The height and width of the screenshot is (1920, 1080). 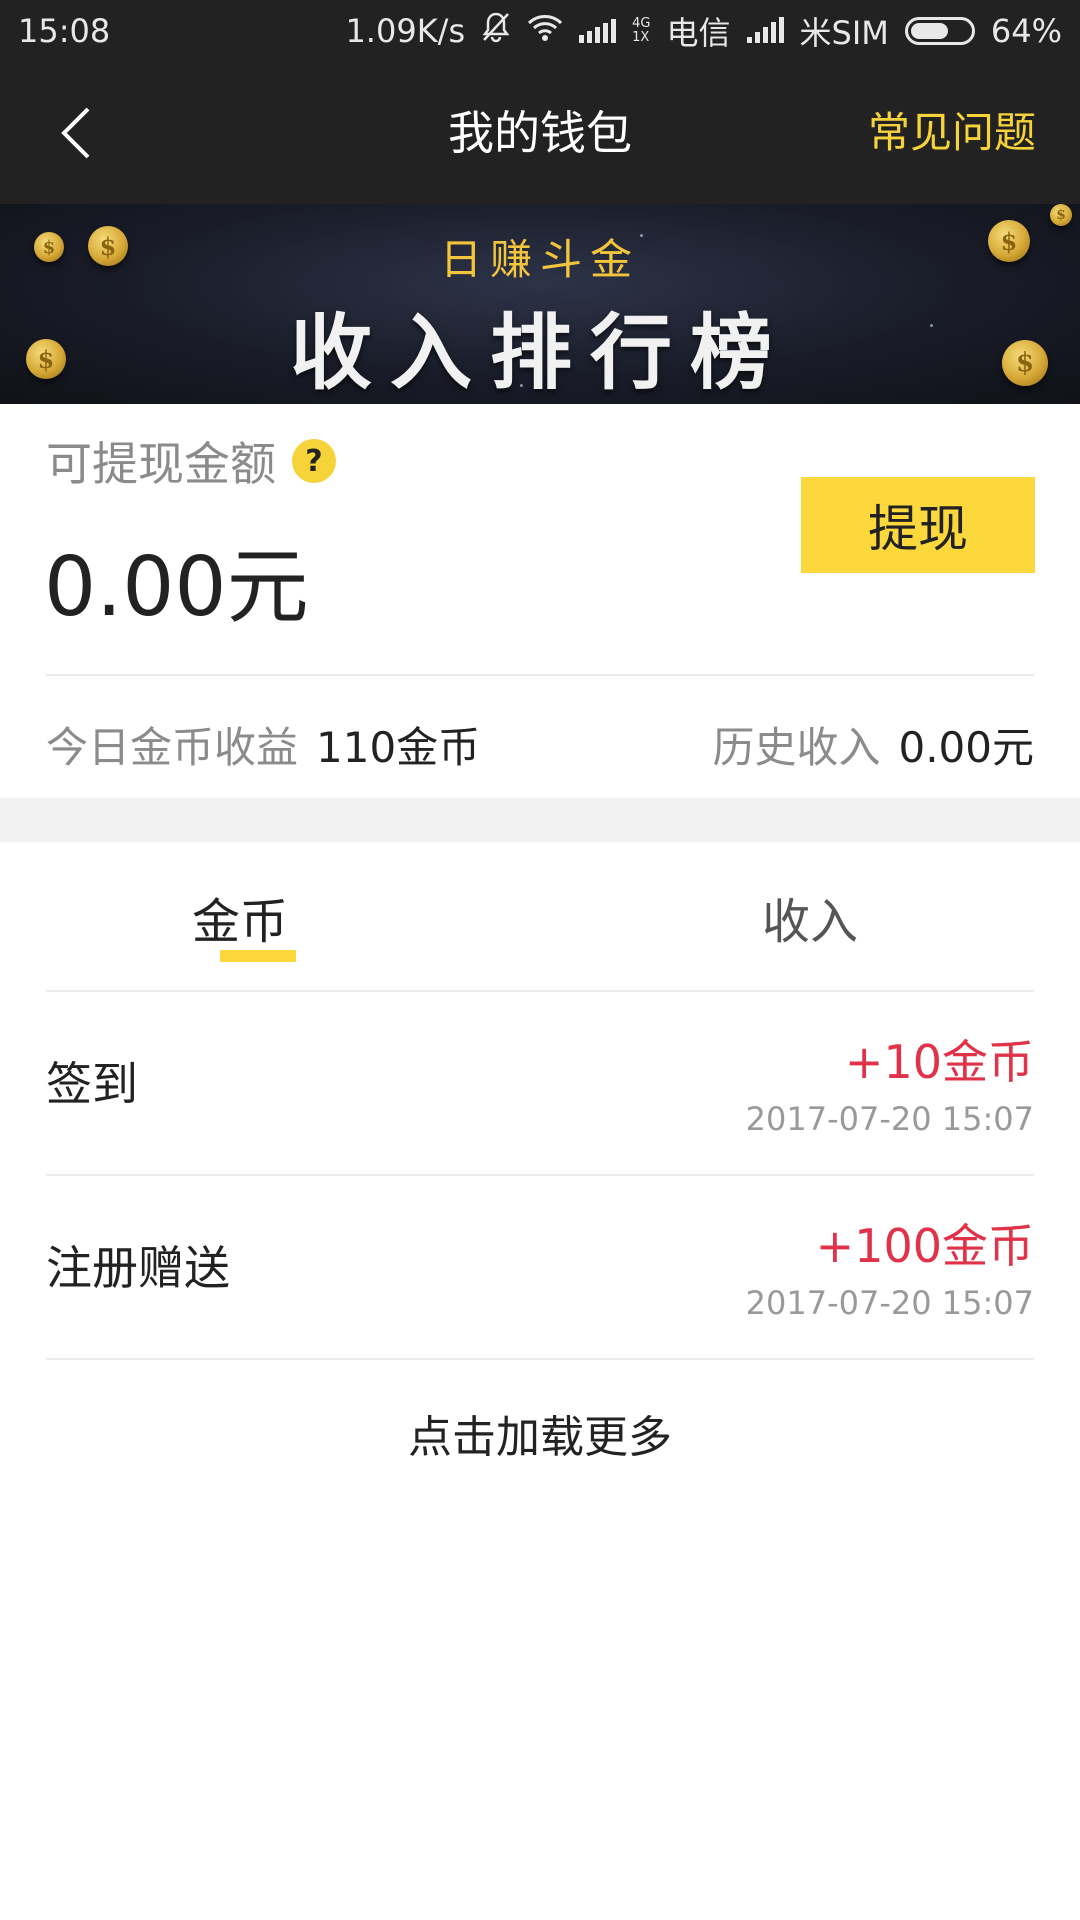 What do you see at coordinates (1026, 31) in the screenshot?
I see `battery-percent: 64%` at bounding box center [1026, 31].